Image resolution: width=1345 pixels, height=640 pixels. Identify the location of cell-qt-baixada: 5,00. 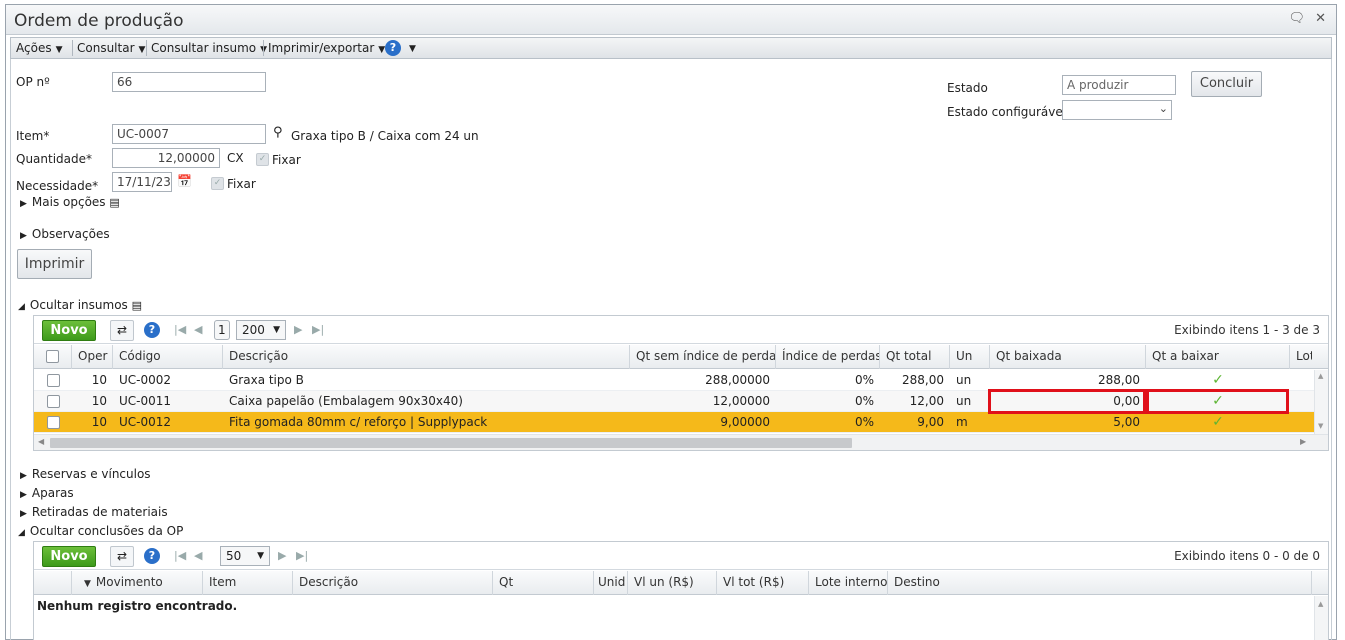
(1068, 422).